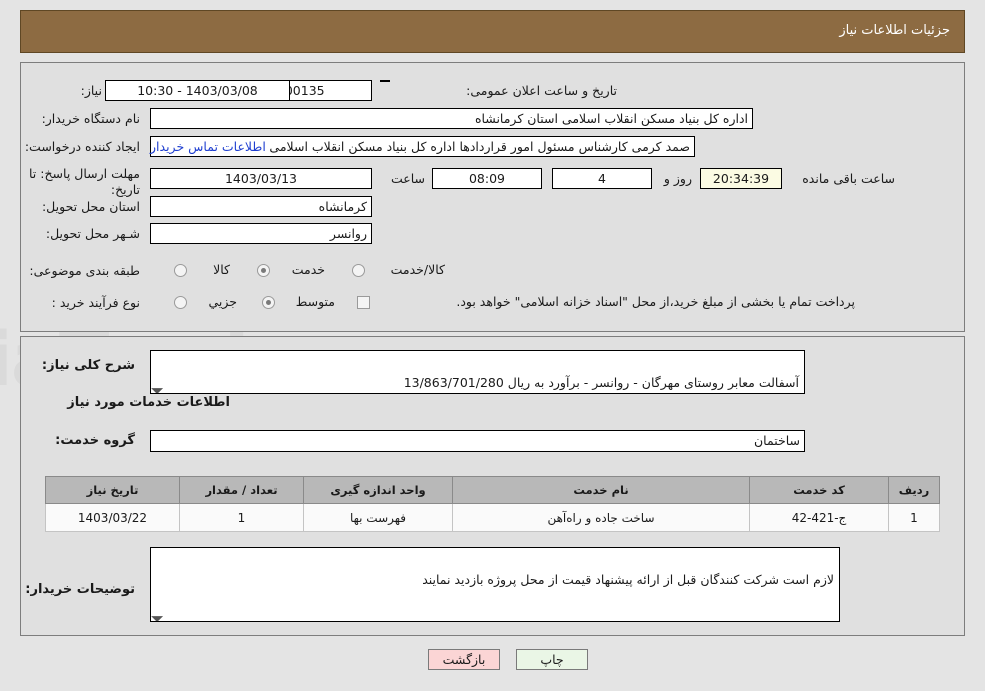  What do you see at coordinates (378, 517) in the screenshot?
I see `cell-unit: فهرست بها` at bounding box center [378, 517].